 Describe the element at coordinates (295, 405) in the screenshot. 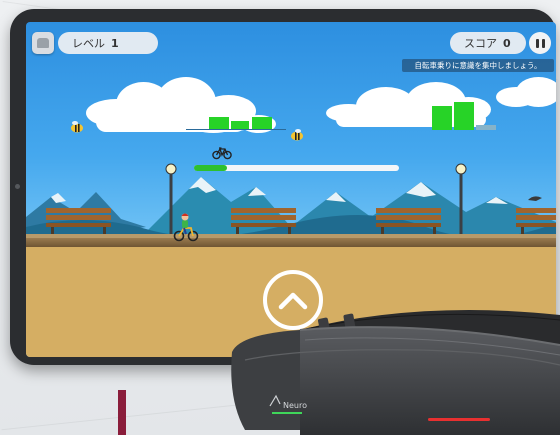

I see `device-brand: Neuro` at that location.